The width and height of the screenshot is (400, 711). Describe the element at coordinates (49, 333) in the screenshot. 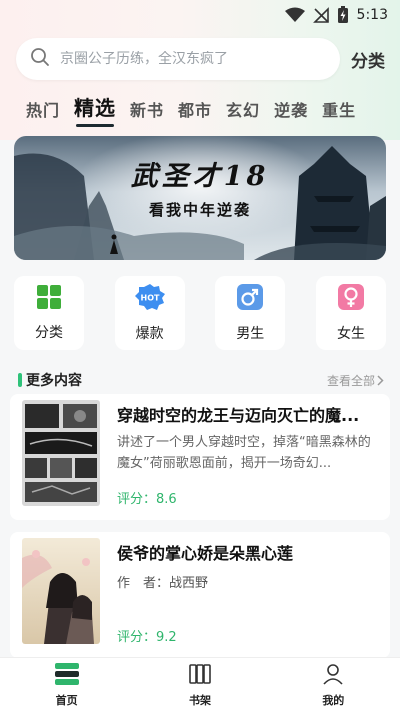

I see `quick-entry-label: 分类` at that location.